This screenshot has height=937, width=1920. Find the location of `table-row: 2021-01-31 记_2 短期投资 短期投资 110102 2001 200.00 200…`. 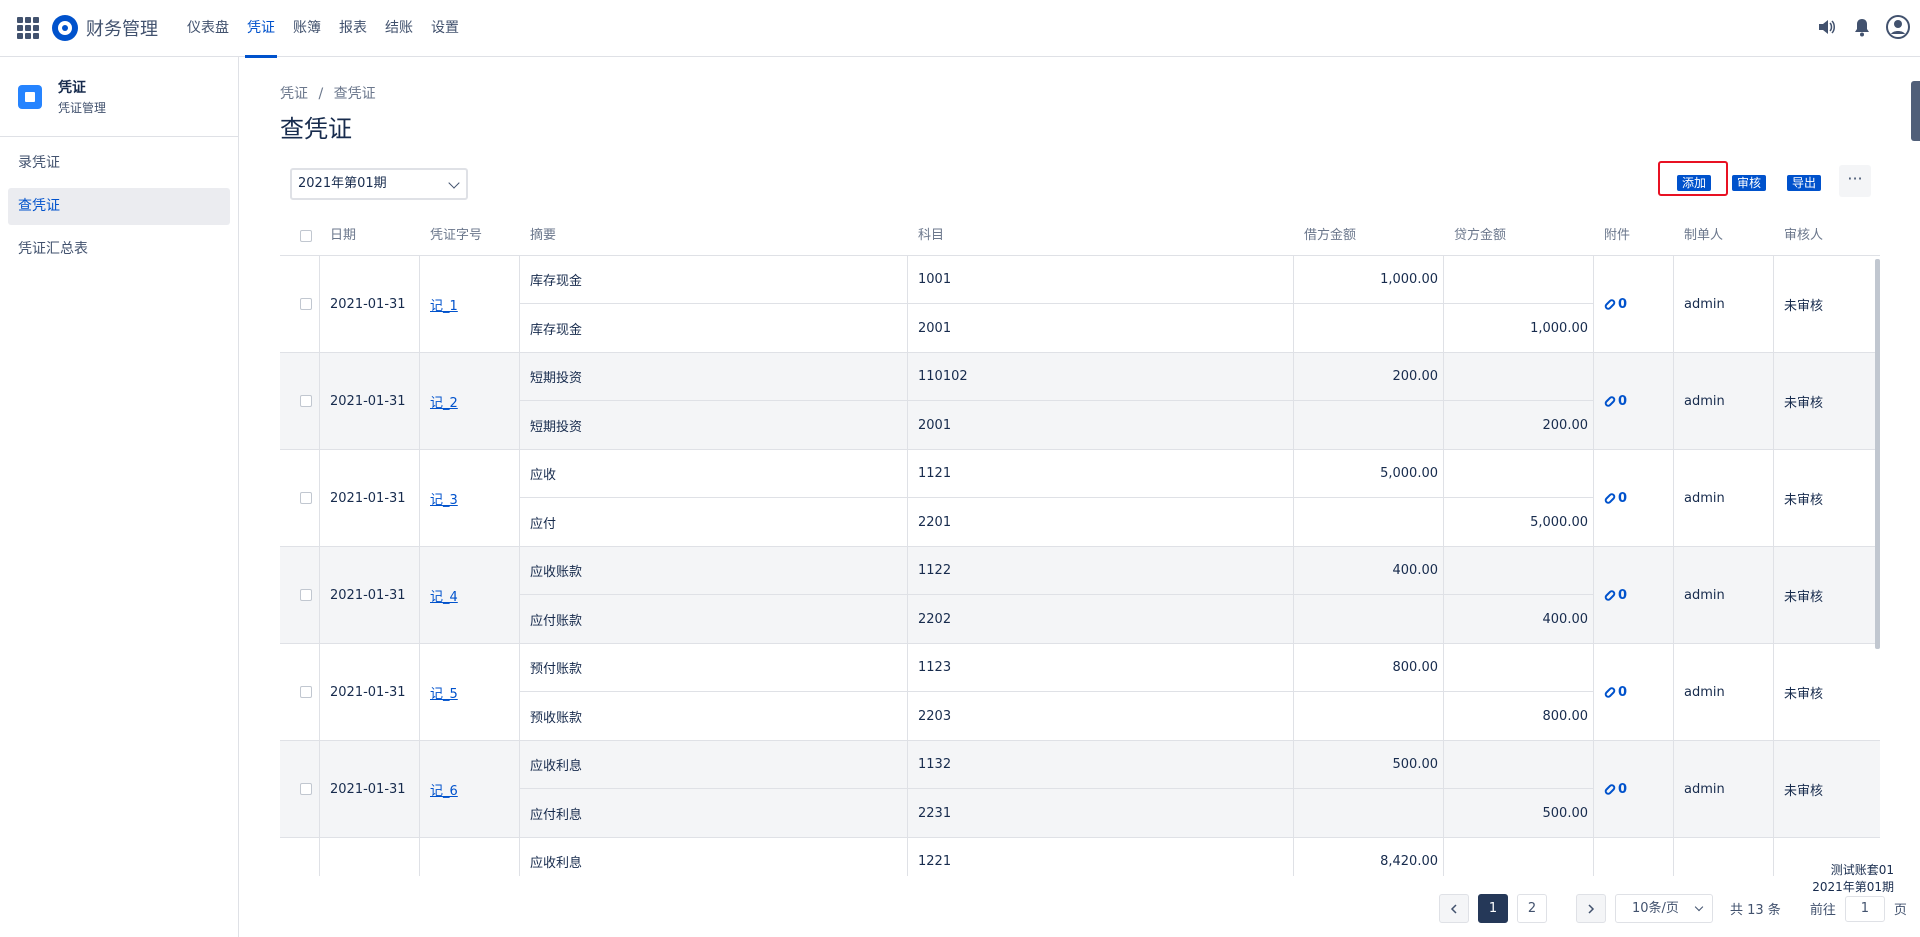

table-row: 2021-01-31 记_2 短期投资 短期投资 110102 2001 200.00 200… is located at coordinates (1080, 401).